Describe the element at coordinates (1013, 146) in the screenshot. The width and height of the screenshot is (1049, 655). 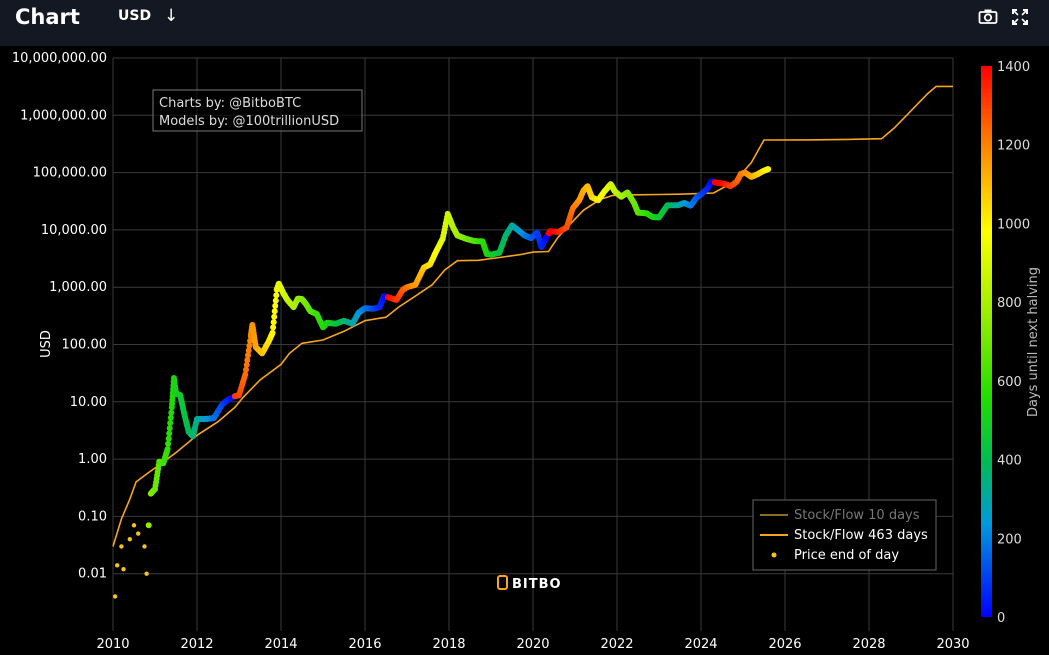
I see `colorbar-tick-label: 1200` at that location.